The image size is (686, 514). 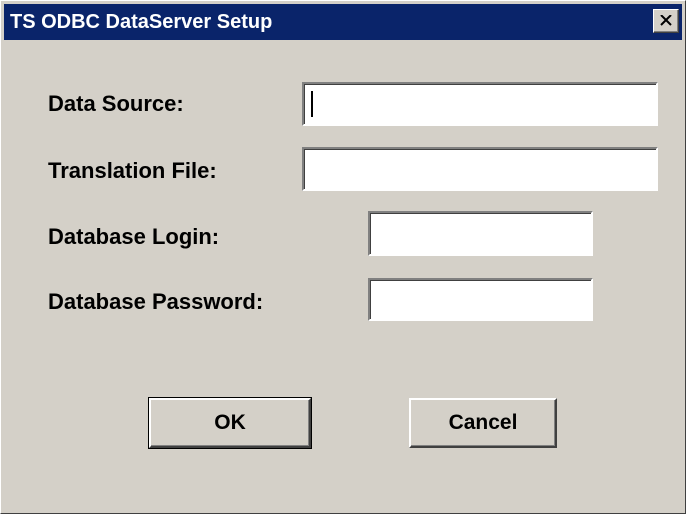 I want to click on data-source-label: Data Source:, so click(x=116, y=103).